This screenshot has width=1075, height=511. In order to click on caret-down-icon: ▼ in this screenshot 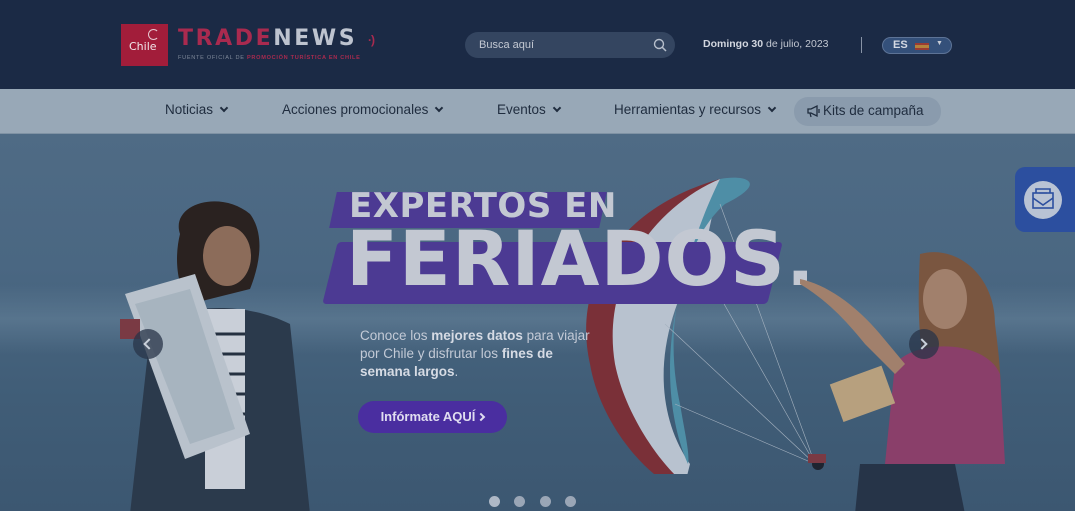, I will do `click(939, 43)`.